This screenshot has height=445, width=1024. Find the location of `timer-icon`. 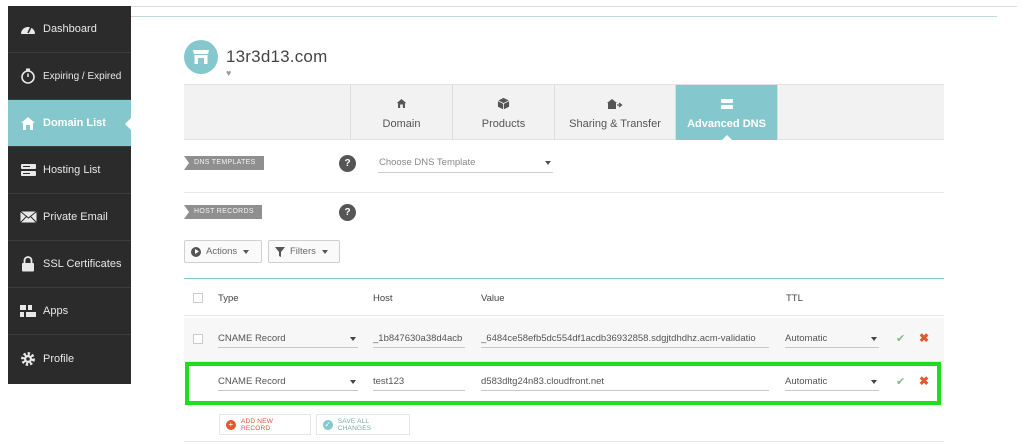

timer-icon is located at coordinates (28, 76).